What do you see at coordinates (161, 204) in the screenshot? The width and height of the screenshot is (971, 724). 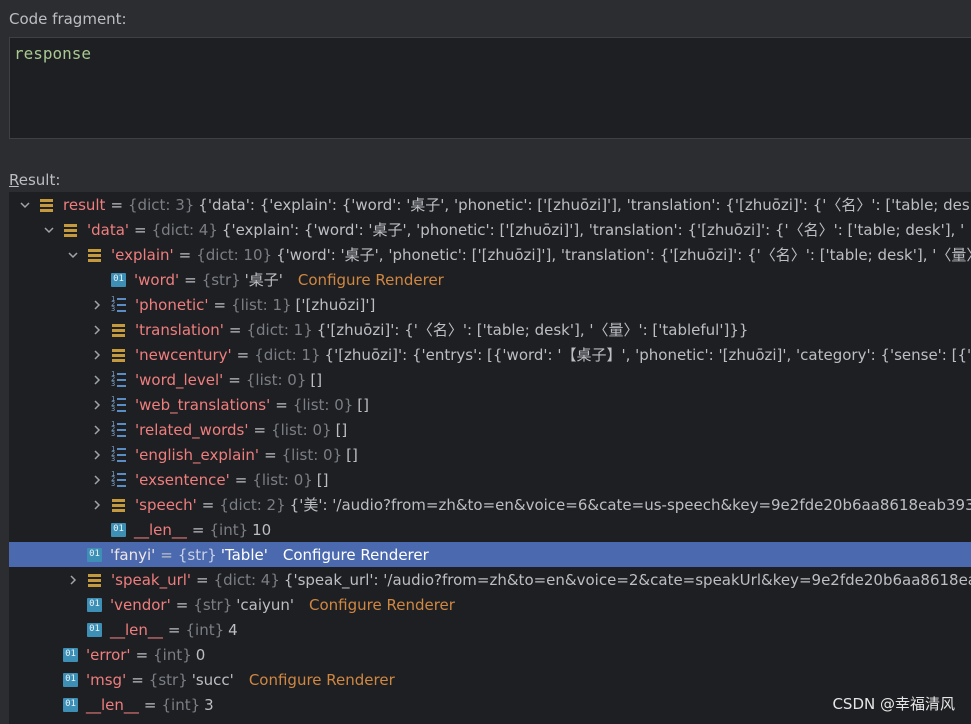 I see `variable-type: {dict: 3}` at bounding box center [161, 204].